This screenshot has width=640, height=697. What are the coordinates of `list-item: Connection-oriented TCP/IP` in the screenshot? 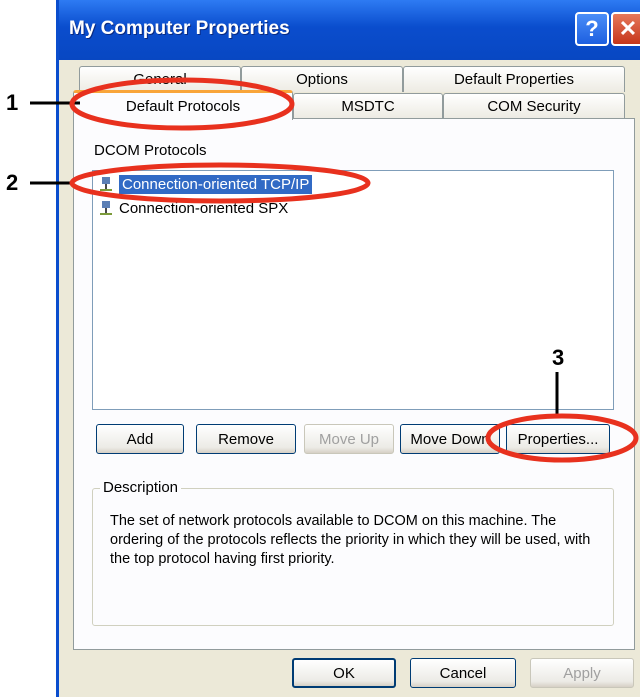 It's located at (206, 184).